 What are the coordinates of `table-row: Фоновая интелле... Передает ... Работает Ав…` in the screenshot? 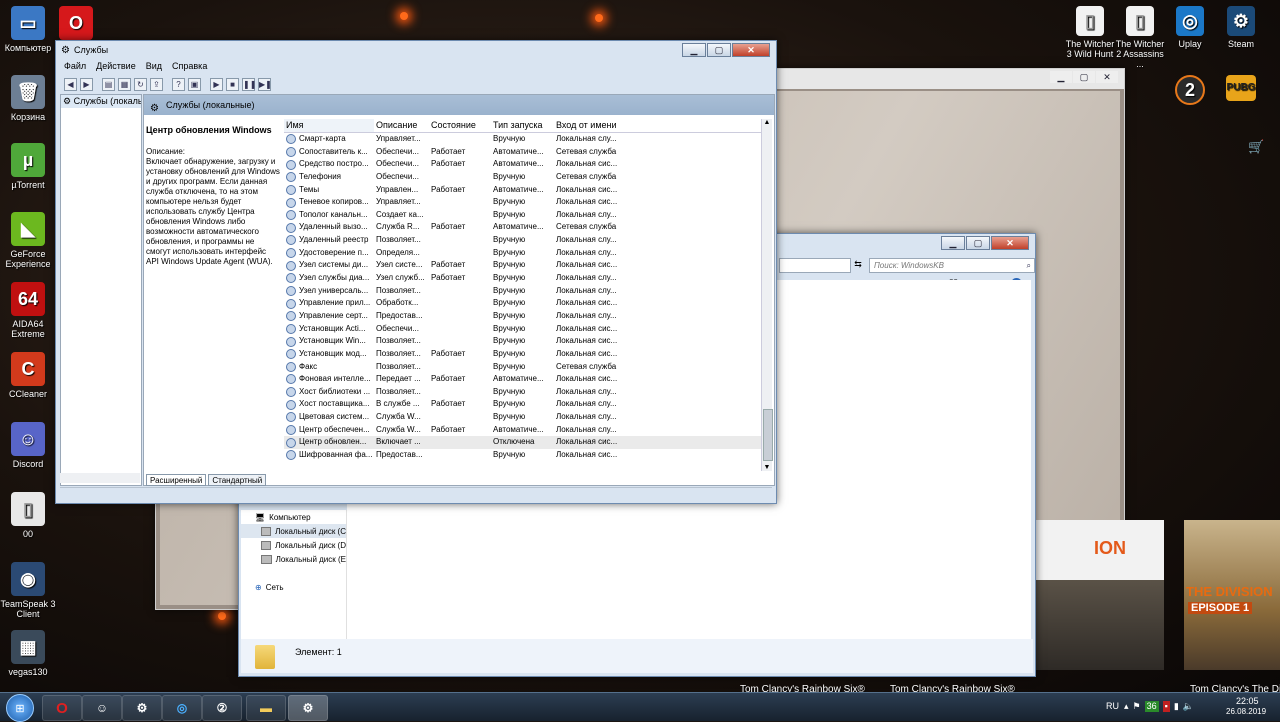 It's located at (523, 379).